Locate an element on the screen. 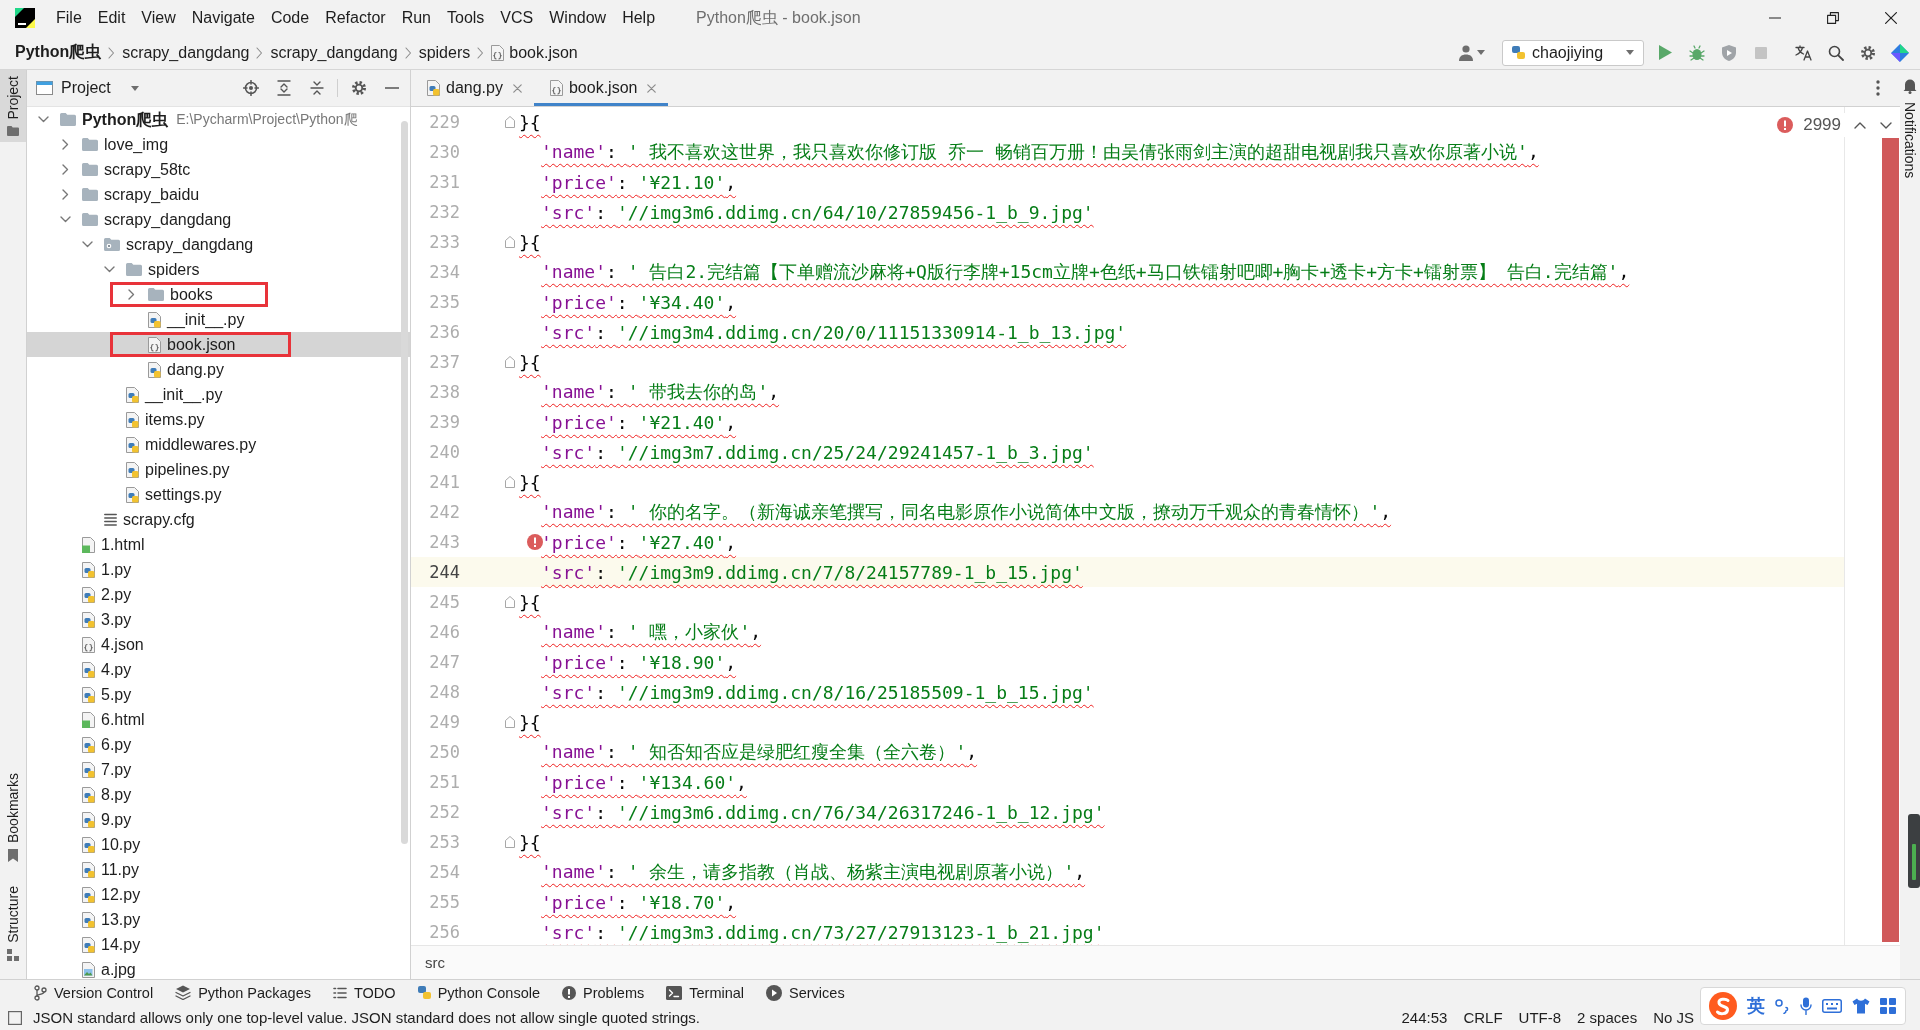 The width and height of the screenshot is (1920, 1030). tree-item: 4.json is located at coordinates (218, 644).